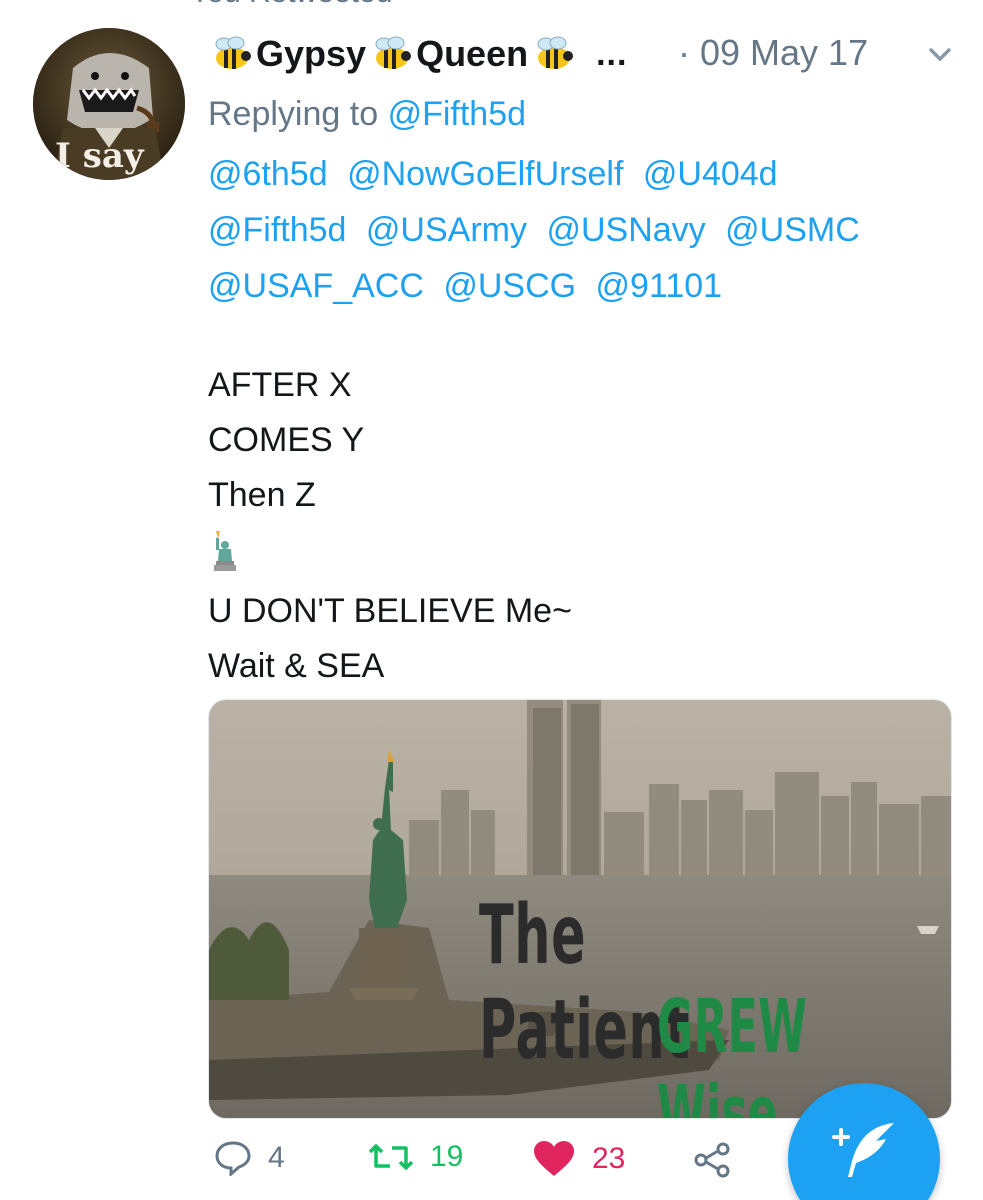 The height and width of the screenshot is (1200, 983). I want to click on share-button, so click(712, 1160).